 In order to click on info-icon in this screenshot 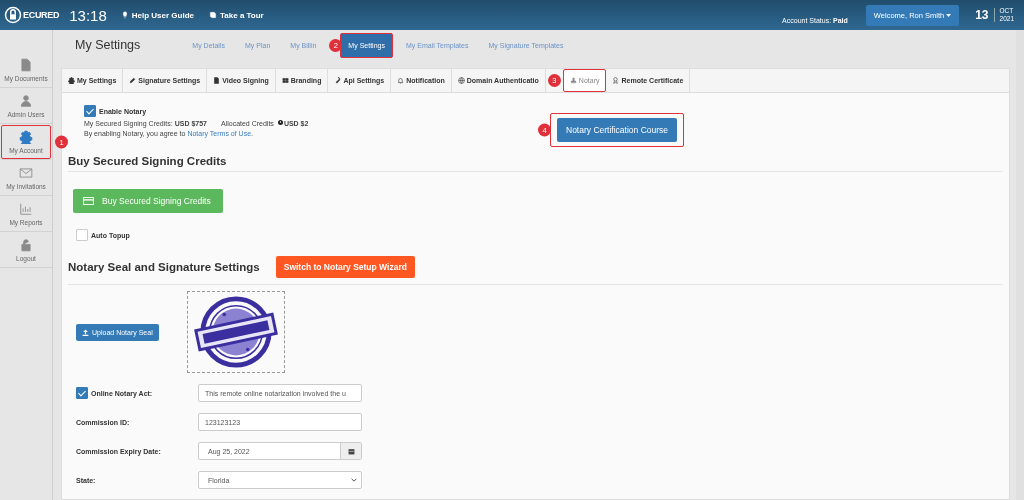, I will do `click(280, 122)`.